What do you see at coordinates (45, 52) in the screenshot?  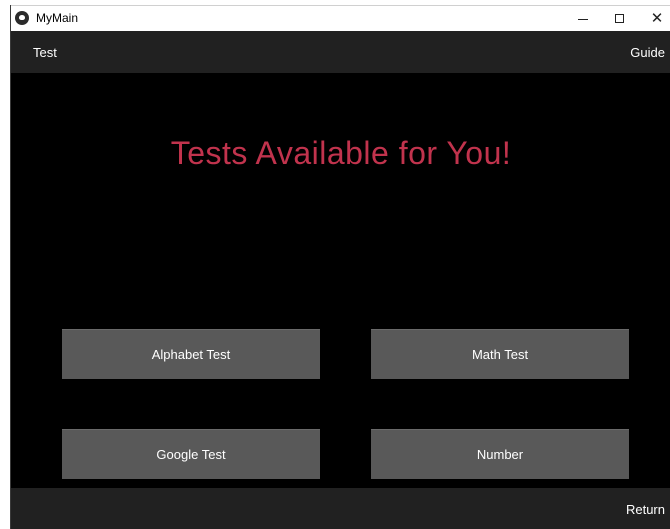 I see `test-menu-button: Test` at bounding box center [45, 52].